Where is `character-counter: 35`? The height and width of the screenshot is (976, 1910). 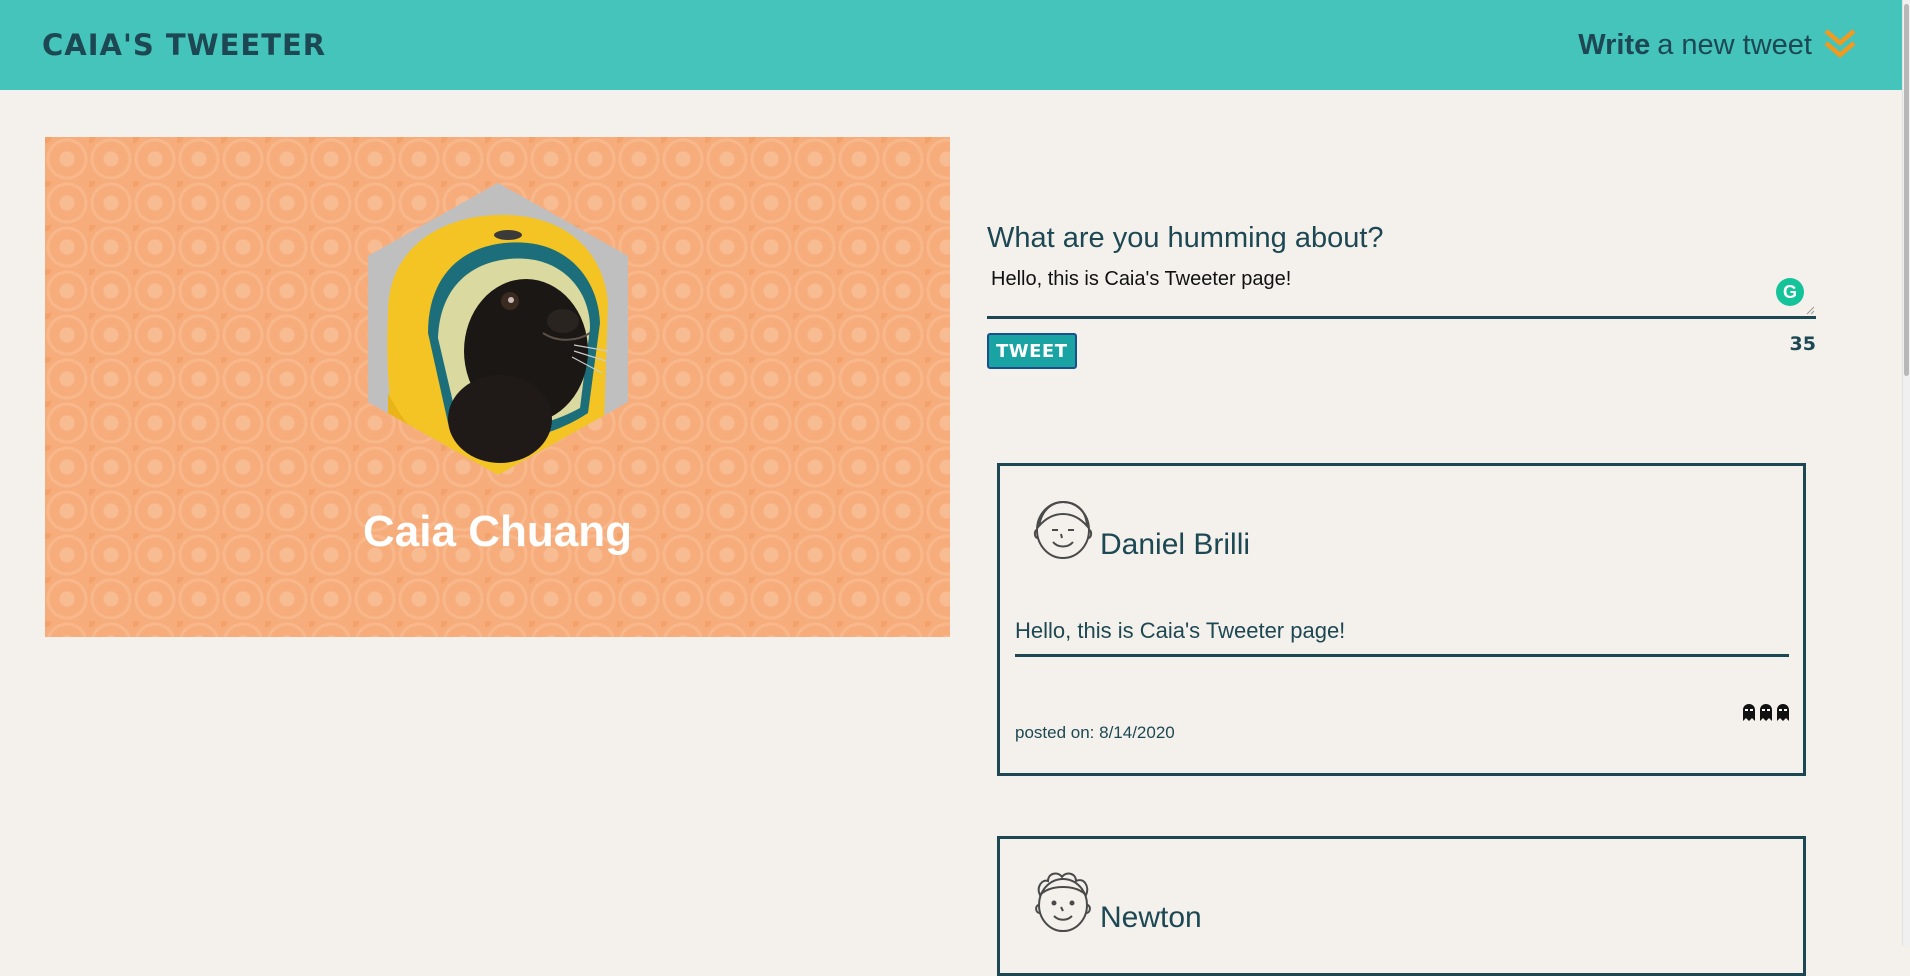 character-counter: 35 is located at coordinates (1802, 344).